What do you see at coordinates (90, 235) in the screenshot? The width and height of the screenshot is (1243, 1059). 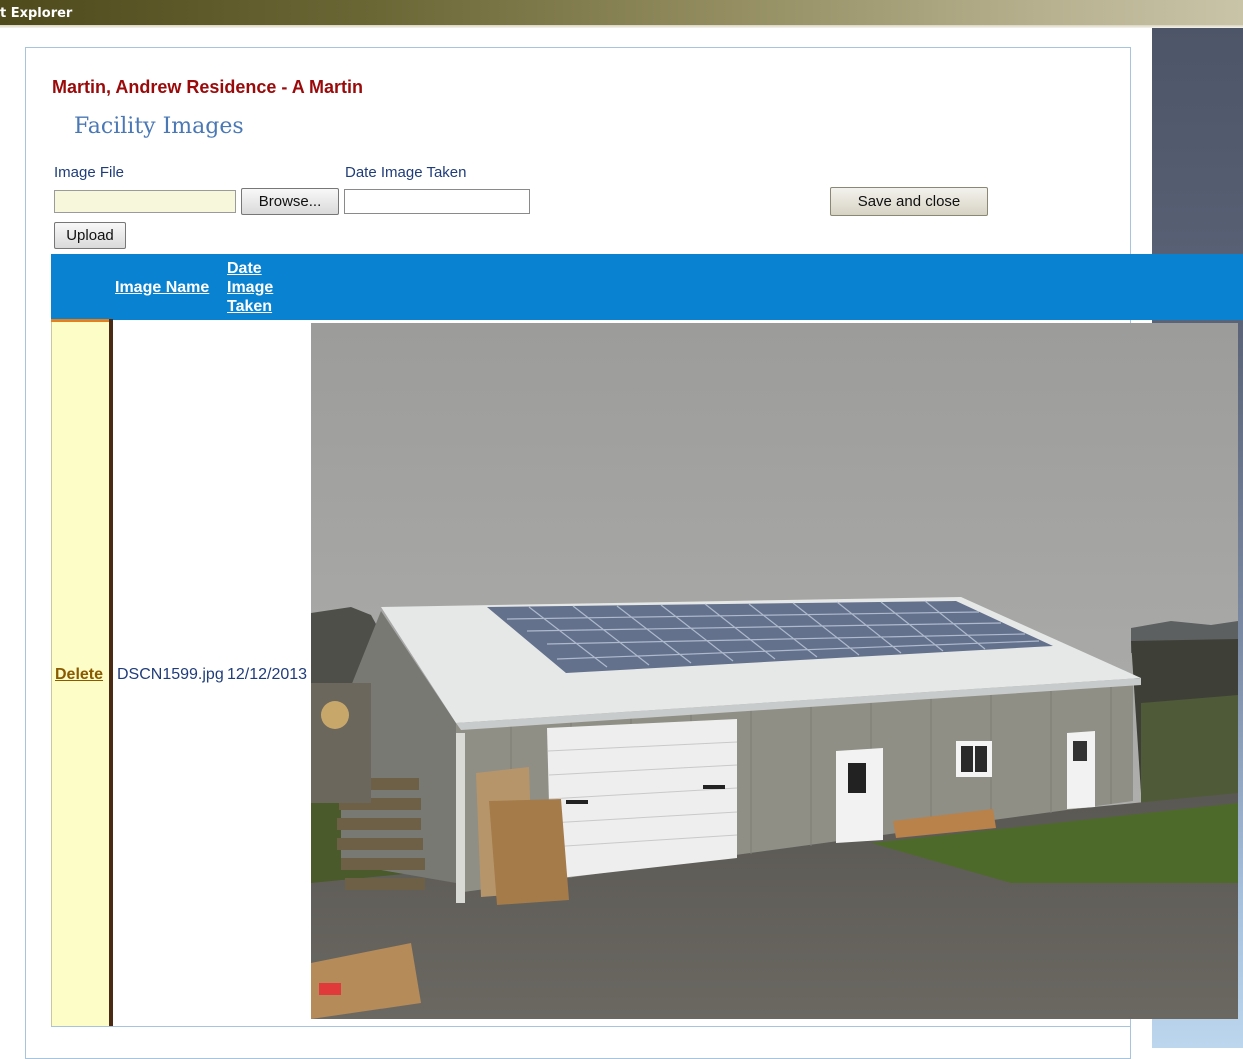 I see `upload-button: Upload` at bounding box center [90, 235].